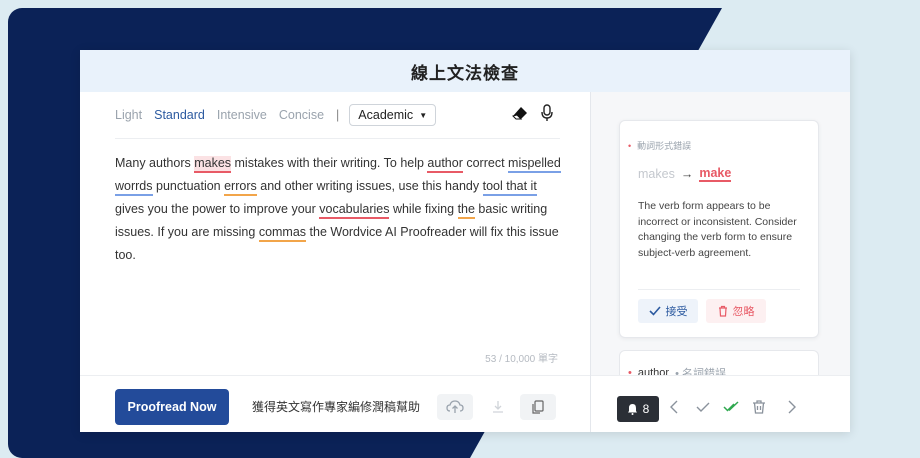 The image size is (920, 458). I want to click on editor-text: and other writing issues, use this handy, so click(369, 186).